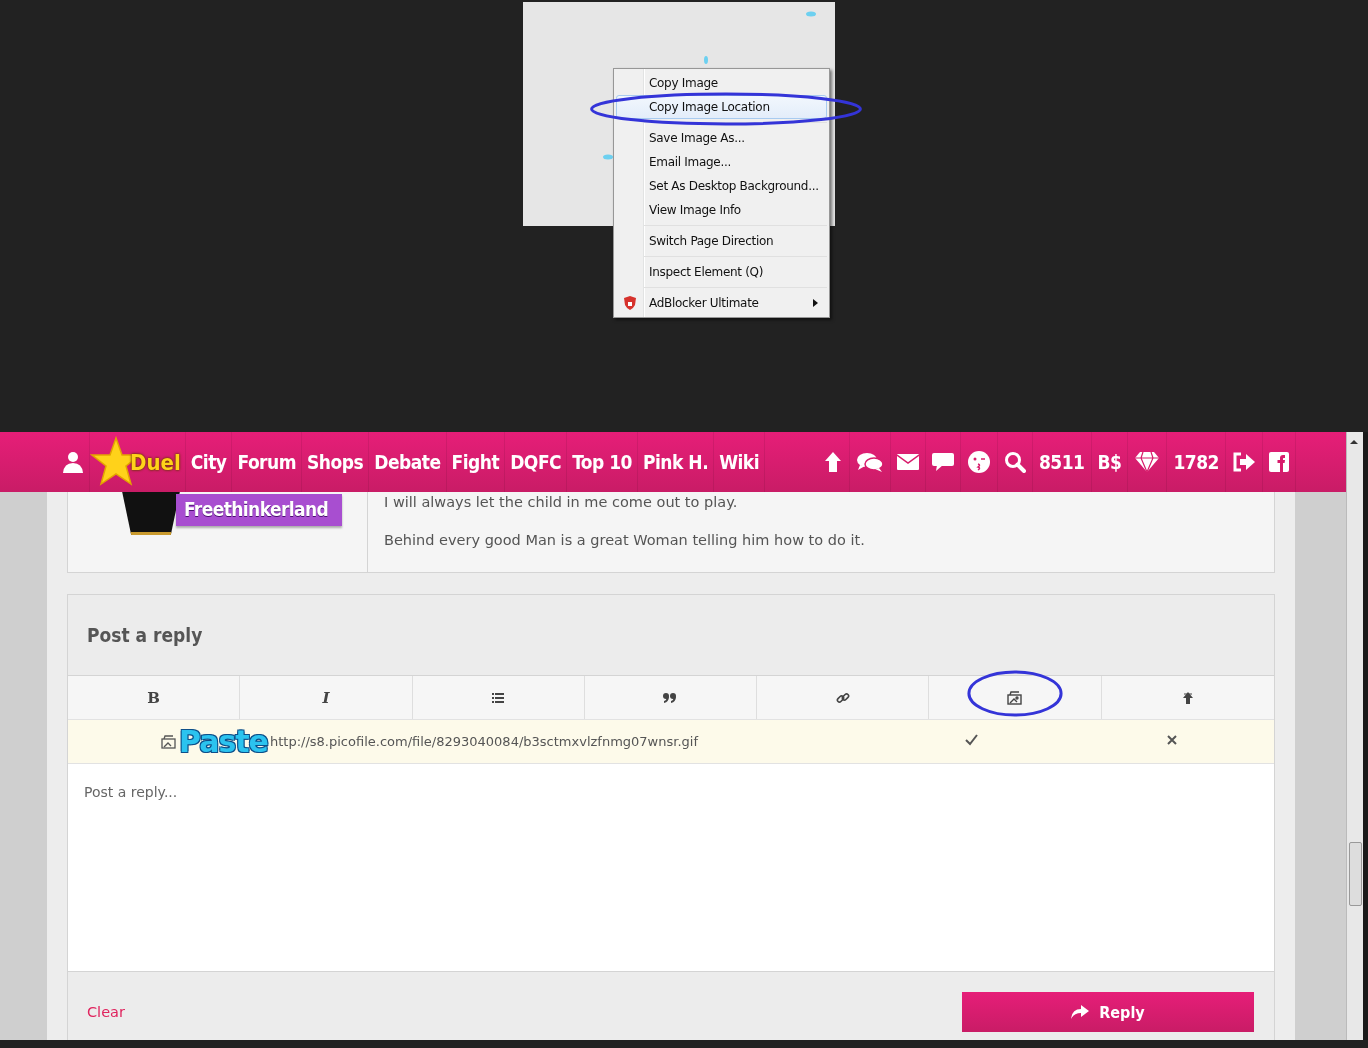 The image size is (1368, 1048). Describe the element at coordinates (721, 241) in the screenshot. I see `menu-item: Switch Page Direction` at that location.